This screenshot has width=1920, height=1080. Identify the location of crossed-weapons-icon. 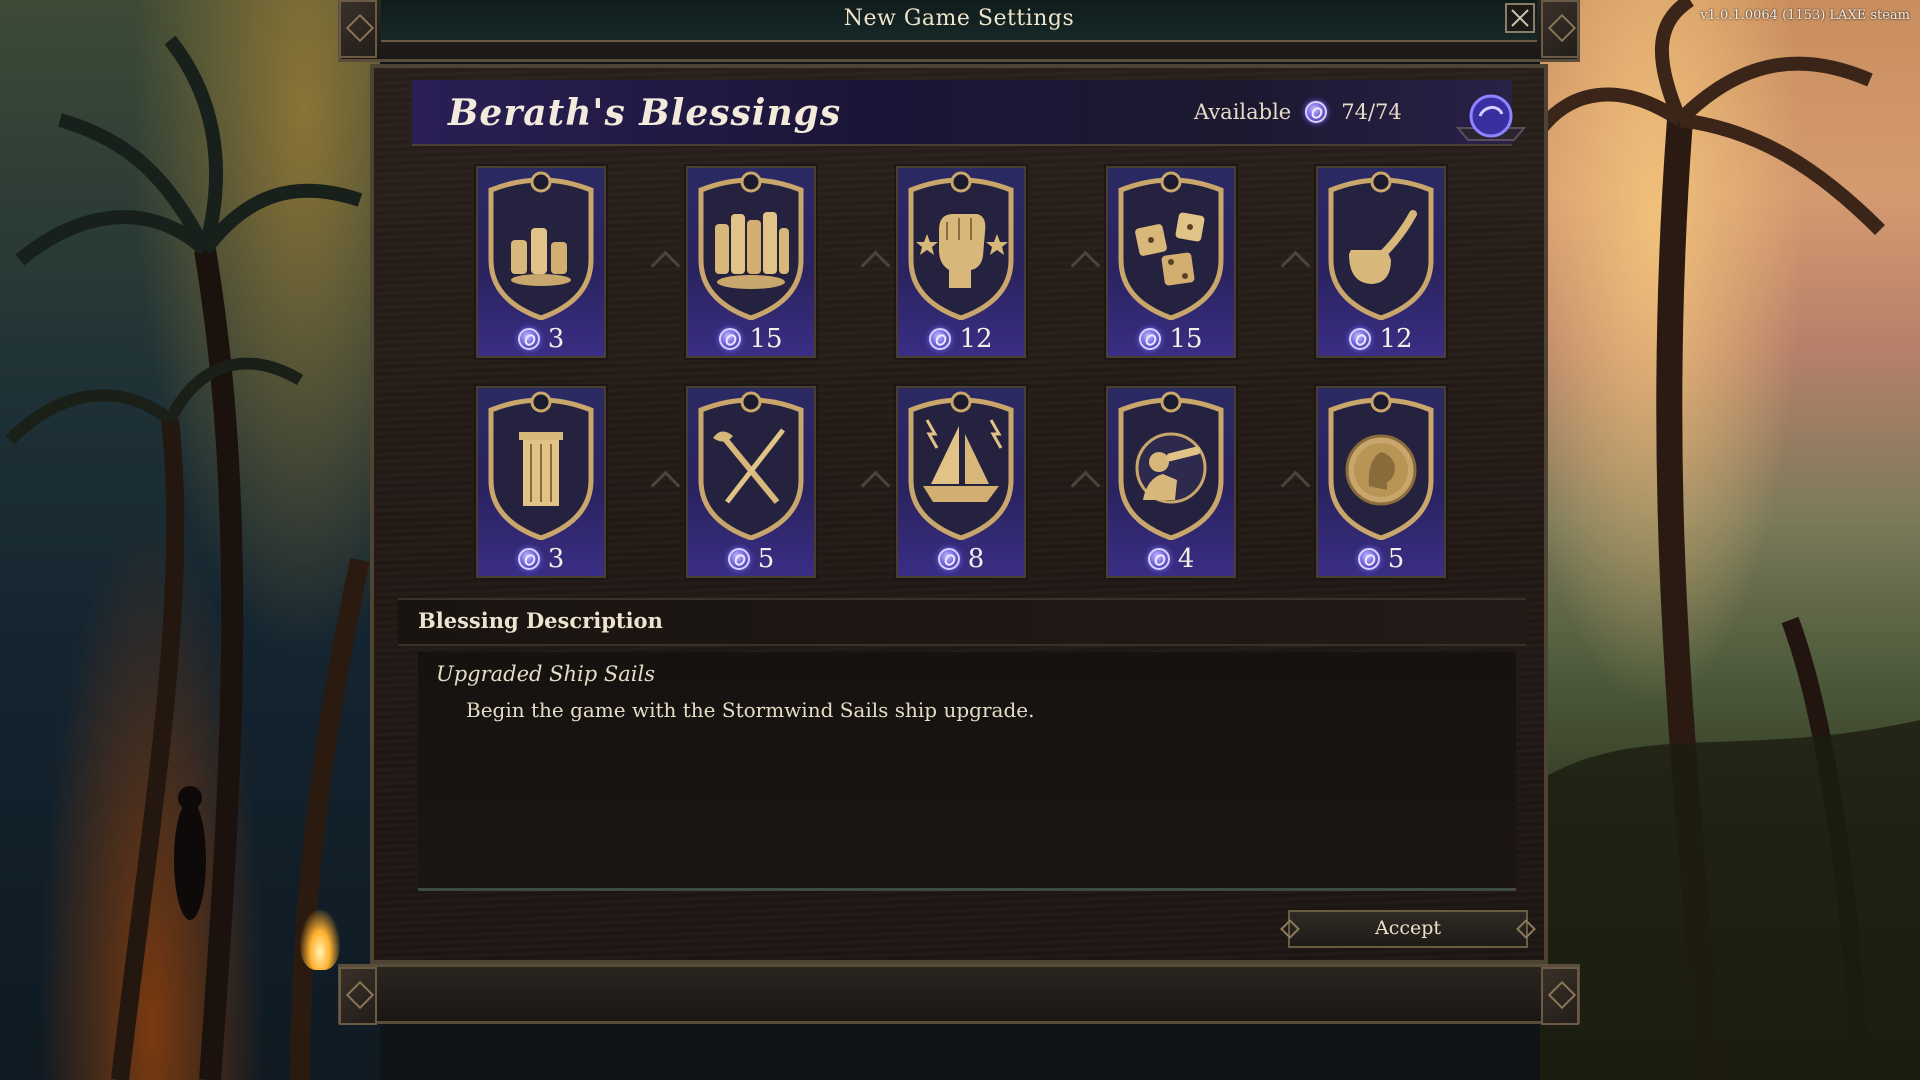
(751, 465).